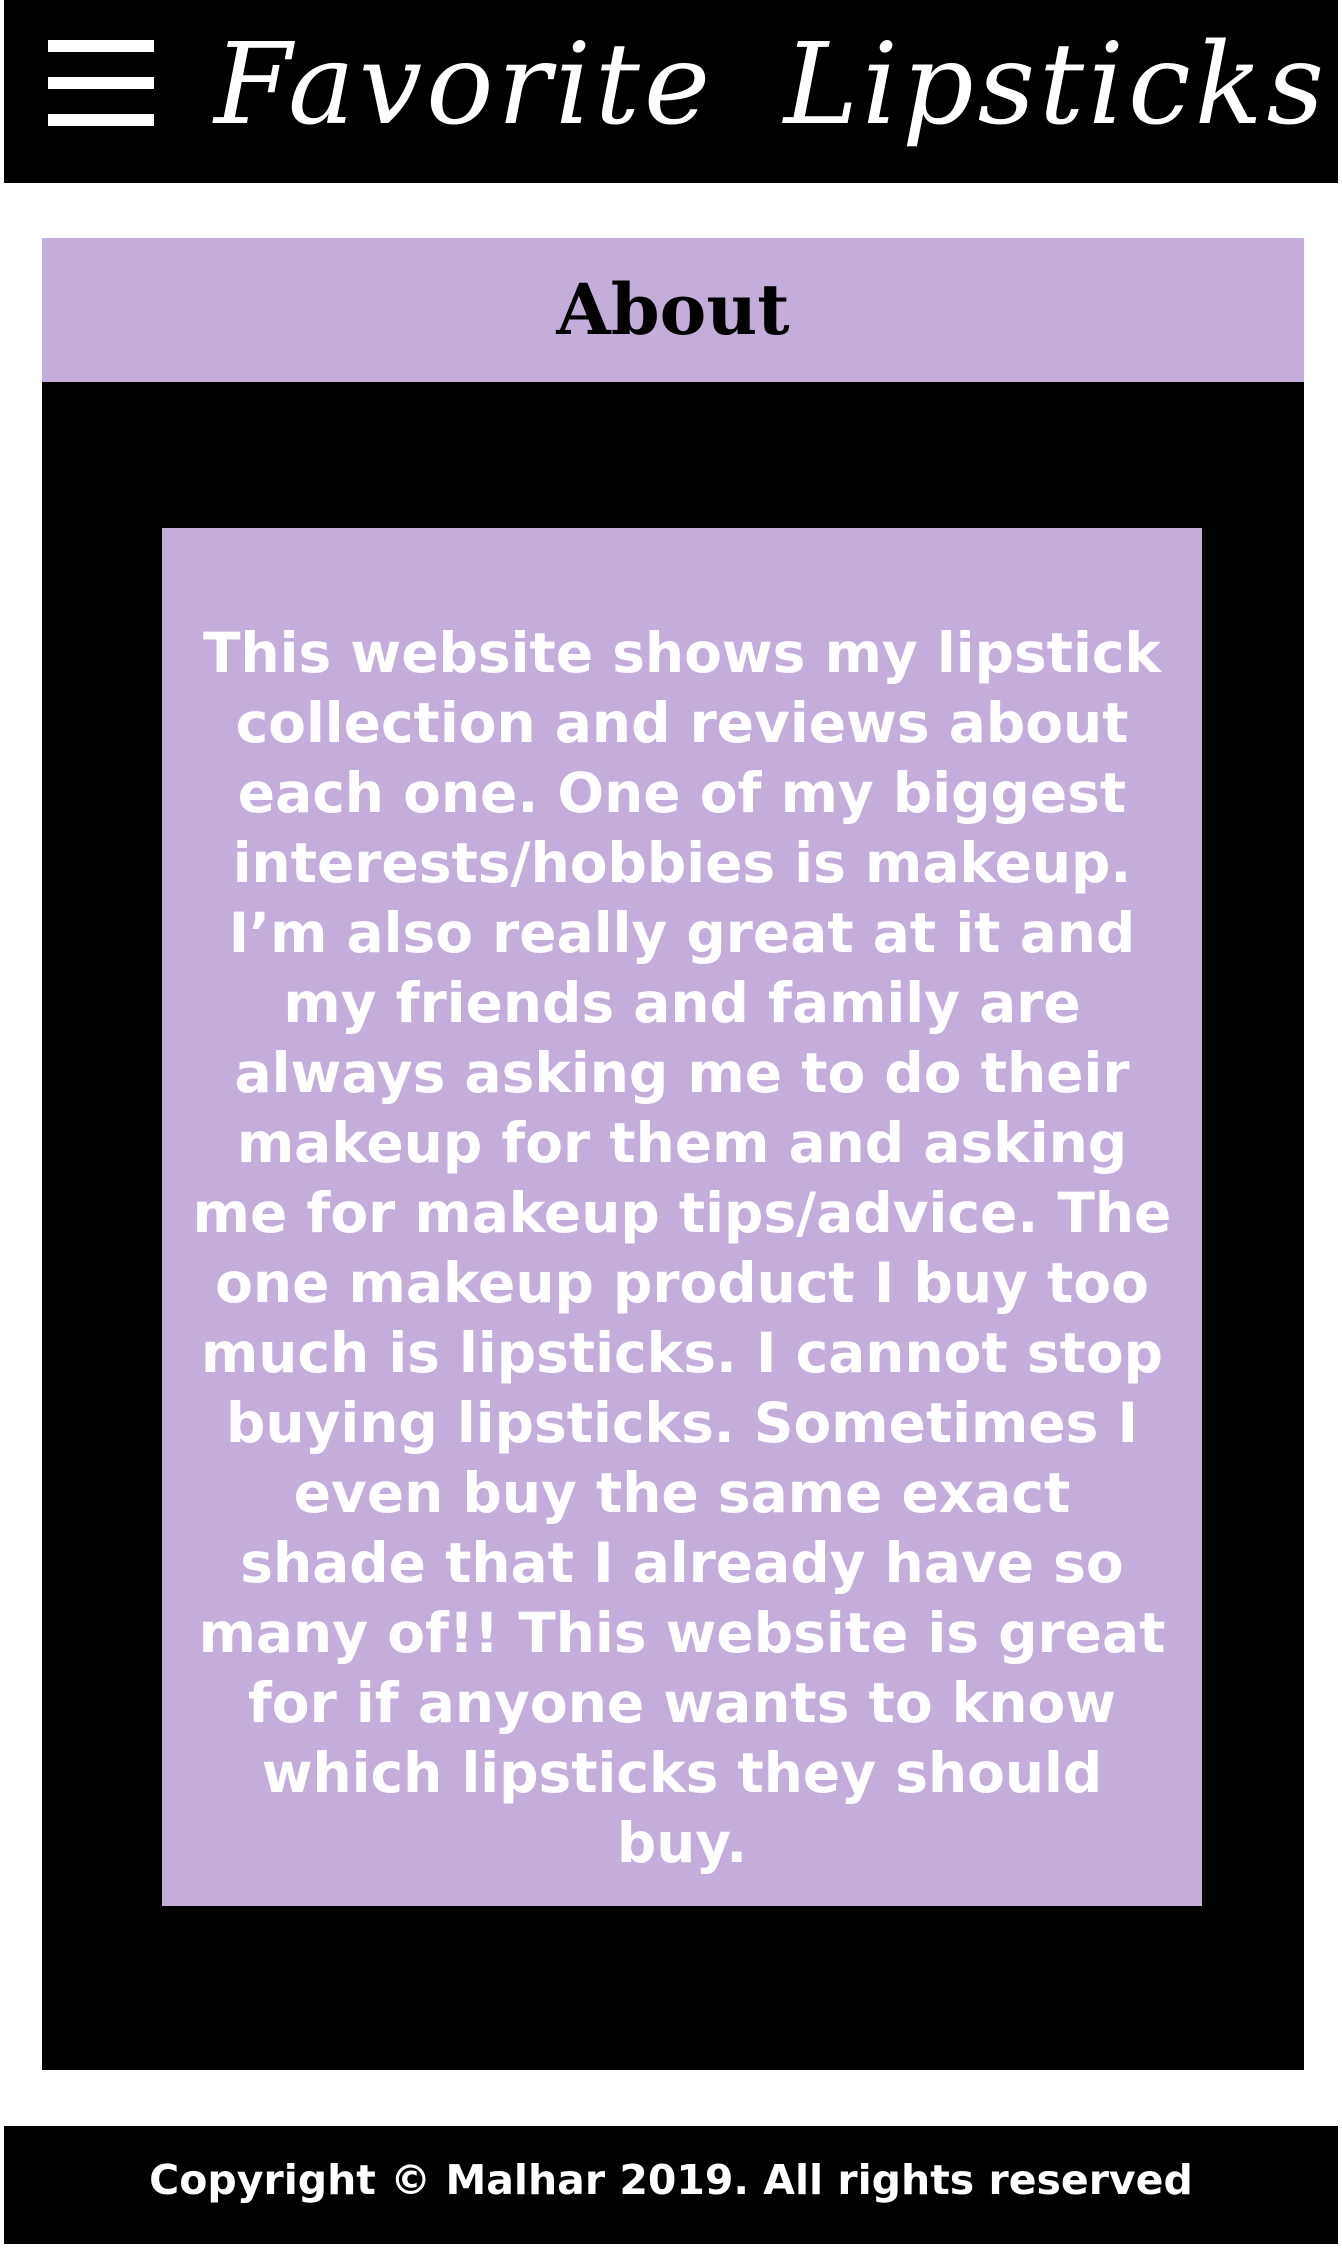 This screenshot has width=1342, height=2250. I want to click on menu-bar-top, so click(101, 46).